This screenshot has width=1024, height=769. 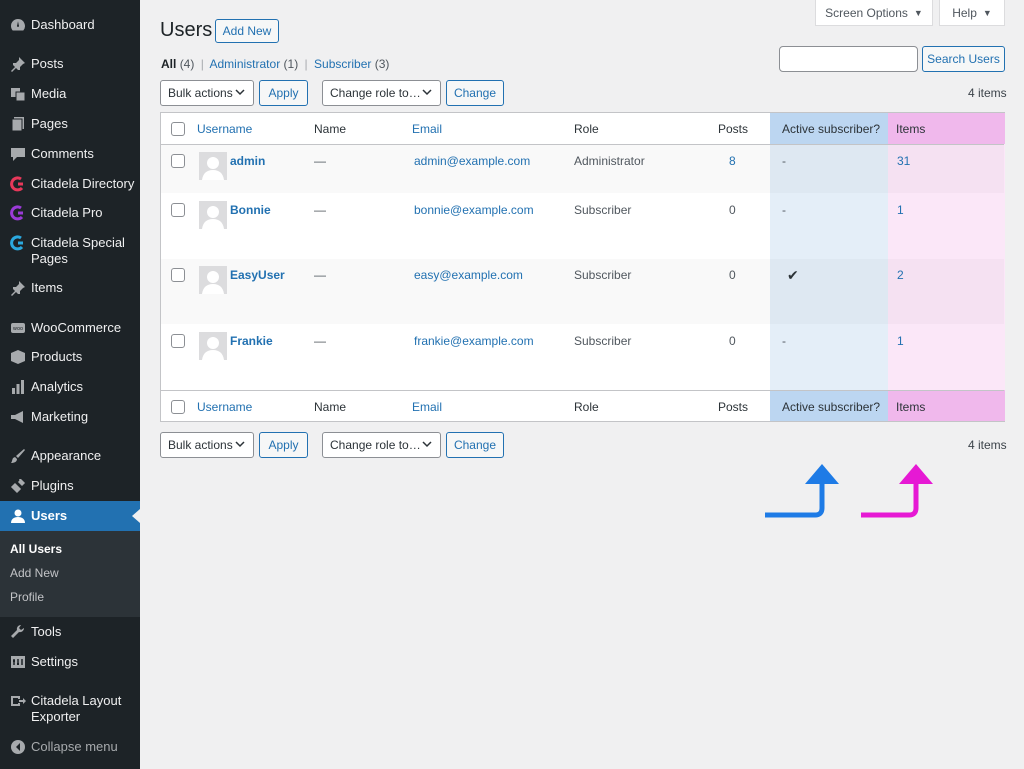 I want to click on view-subscriber: Subscriber, so click(x=342, y=64).